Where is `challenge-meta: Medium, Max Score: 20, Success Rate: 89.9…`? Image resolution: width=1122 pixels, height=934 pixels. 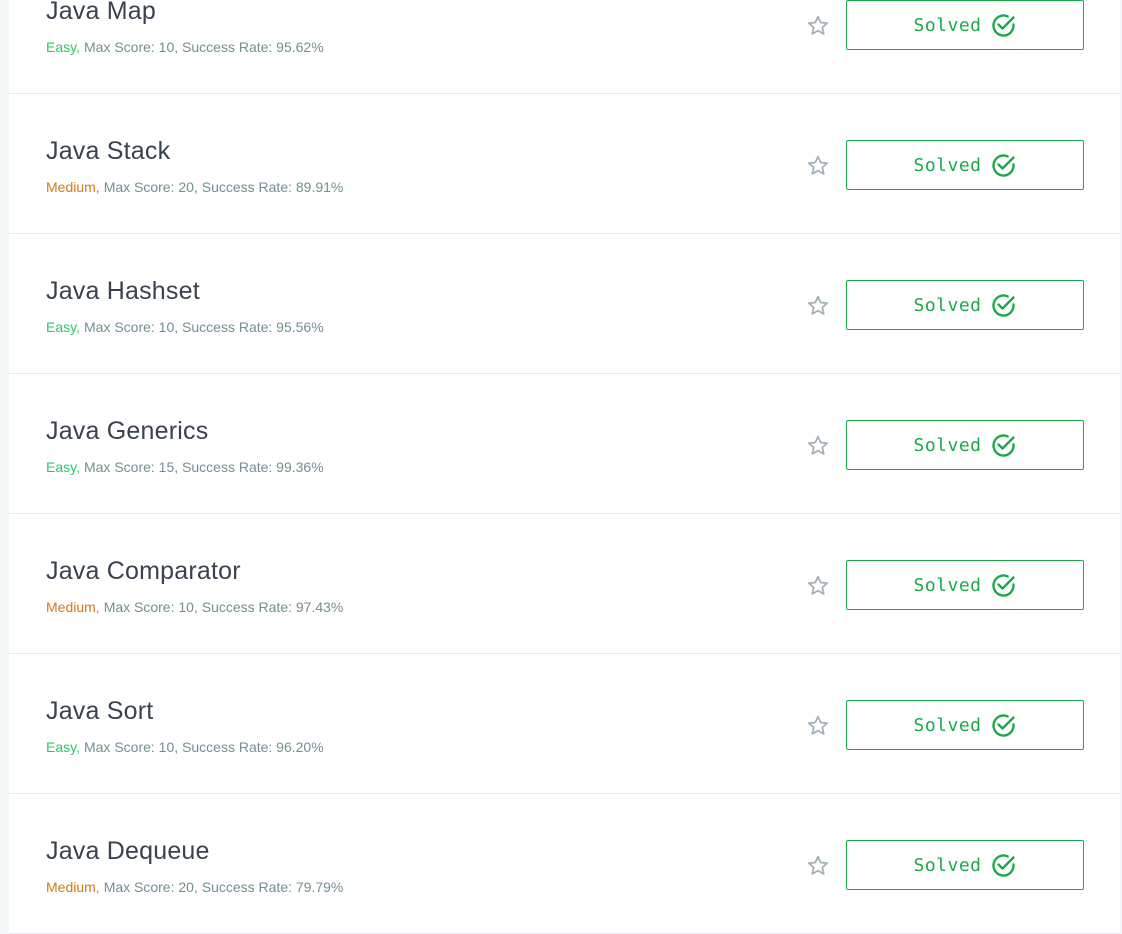 challenge-meta: Medium, Max Score: 20, Success Rate: 89.9… is located at coordinates (194, 187).